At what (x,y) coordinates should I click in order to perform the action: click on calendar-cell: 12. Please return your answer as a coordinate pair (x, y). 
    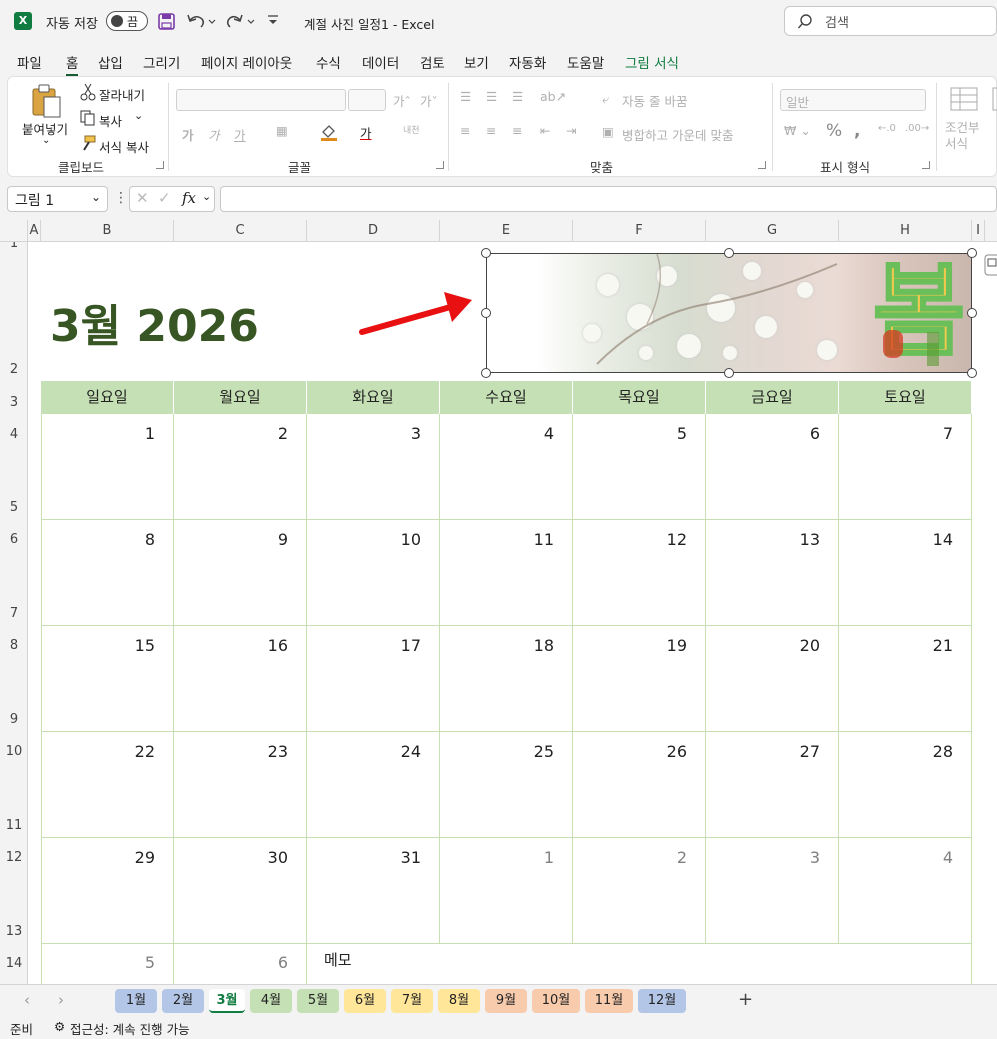
    Looking at the image, I should click on (639, 573).